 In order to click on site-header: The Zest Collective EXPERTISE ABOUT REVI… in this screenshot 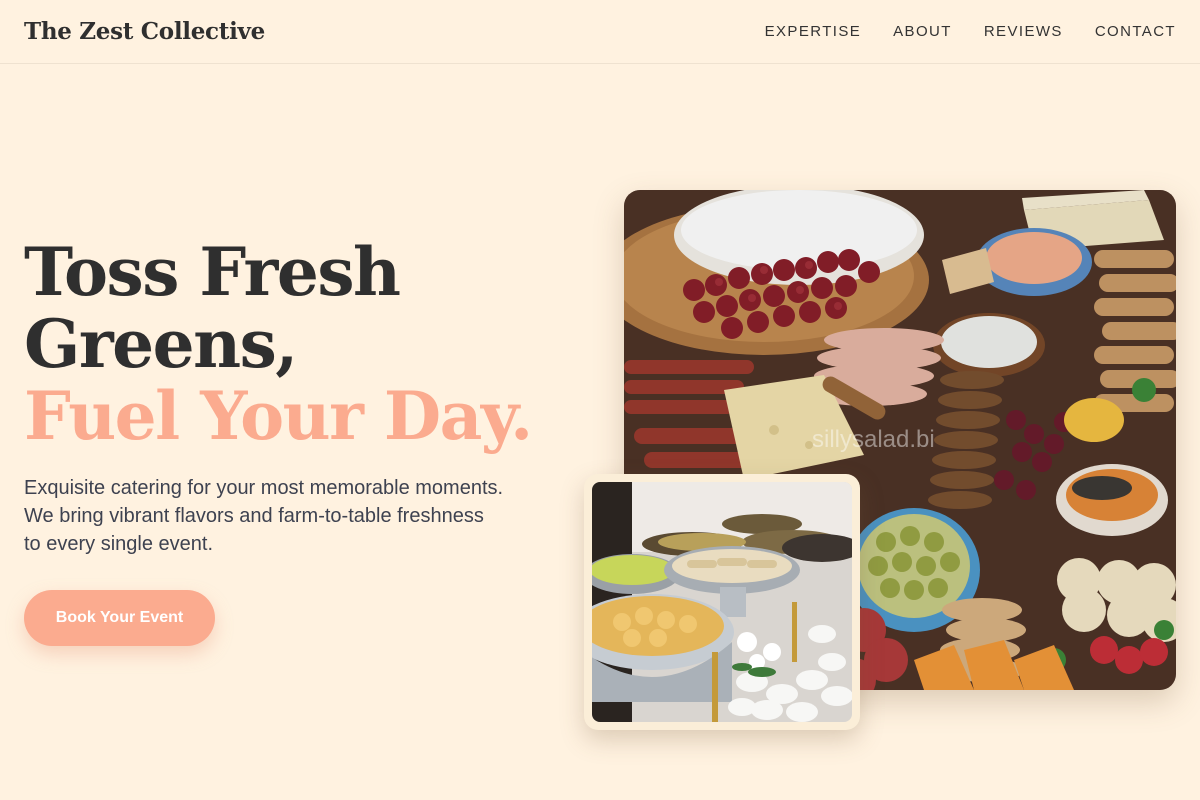, I will do `click(600, 32)`.